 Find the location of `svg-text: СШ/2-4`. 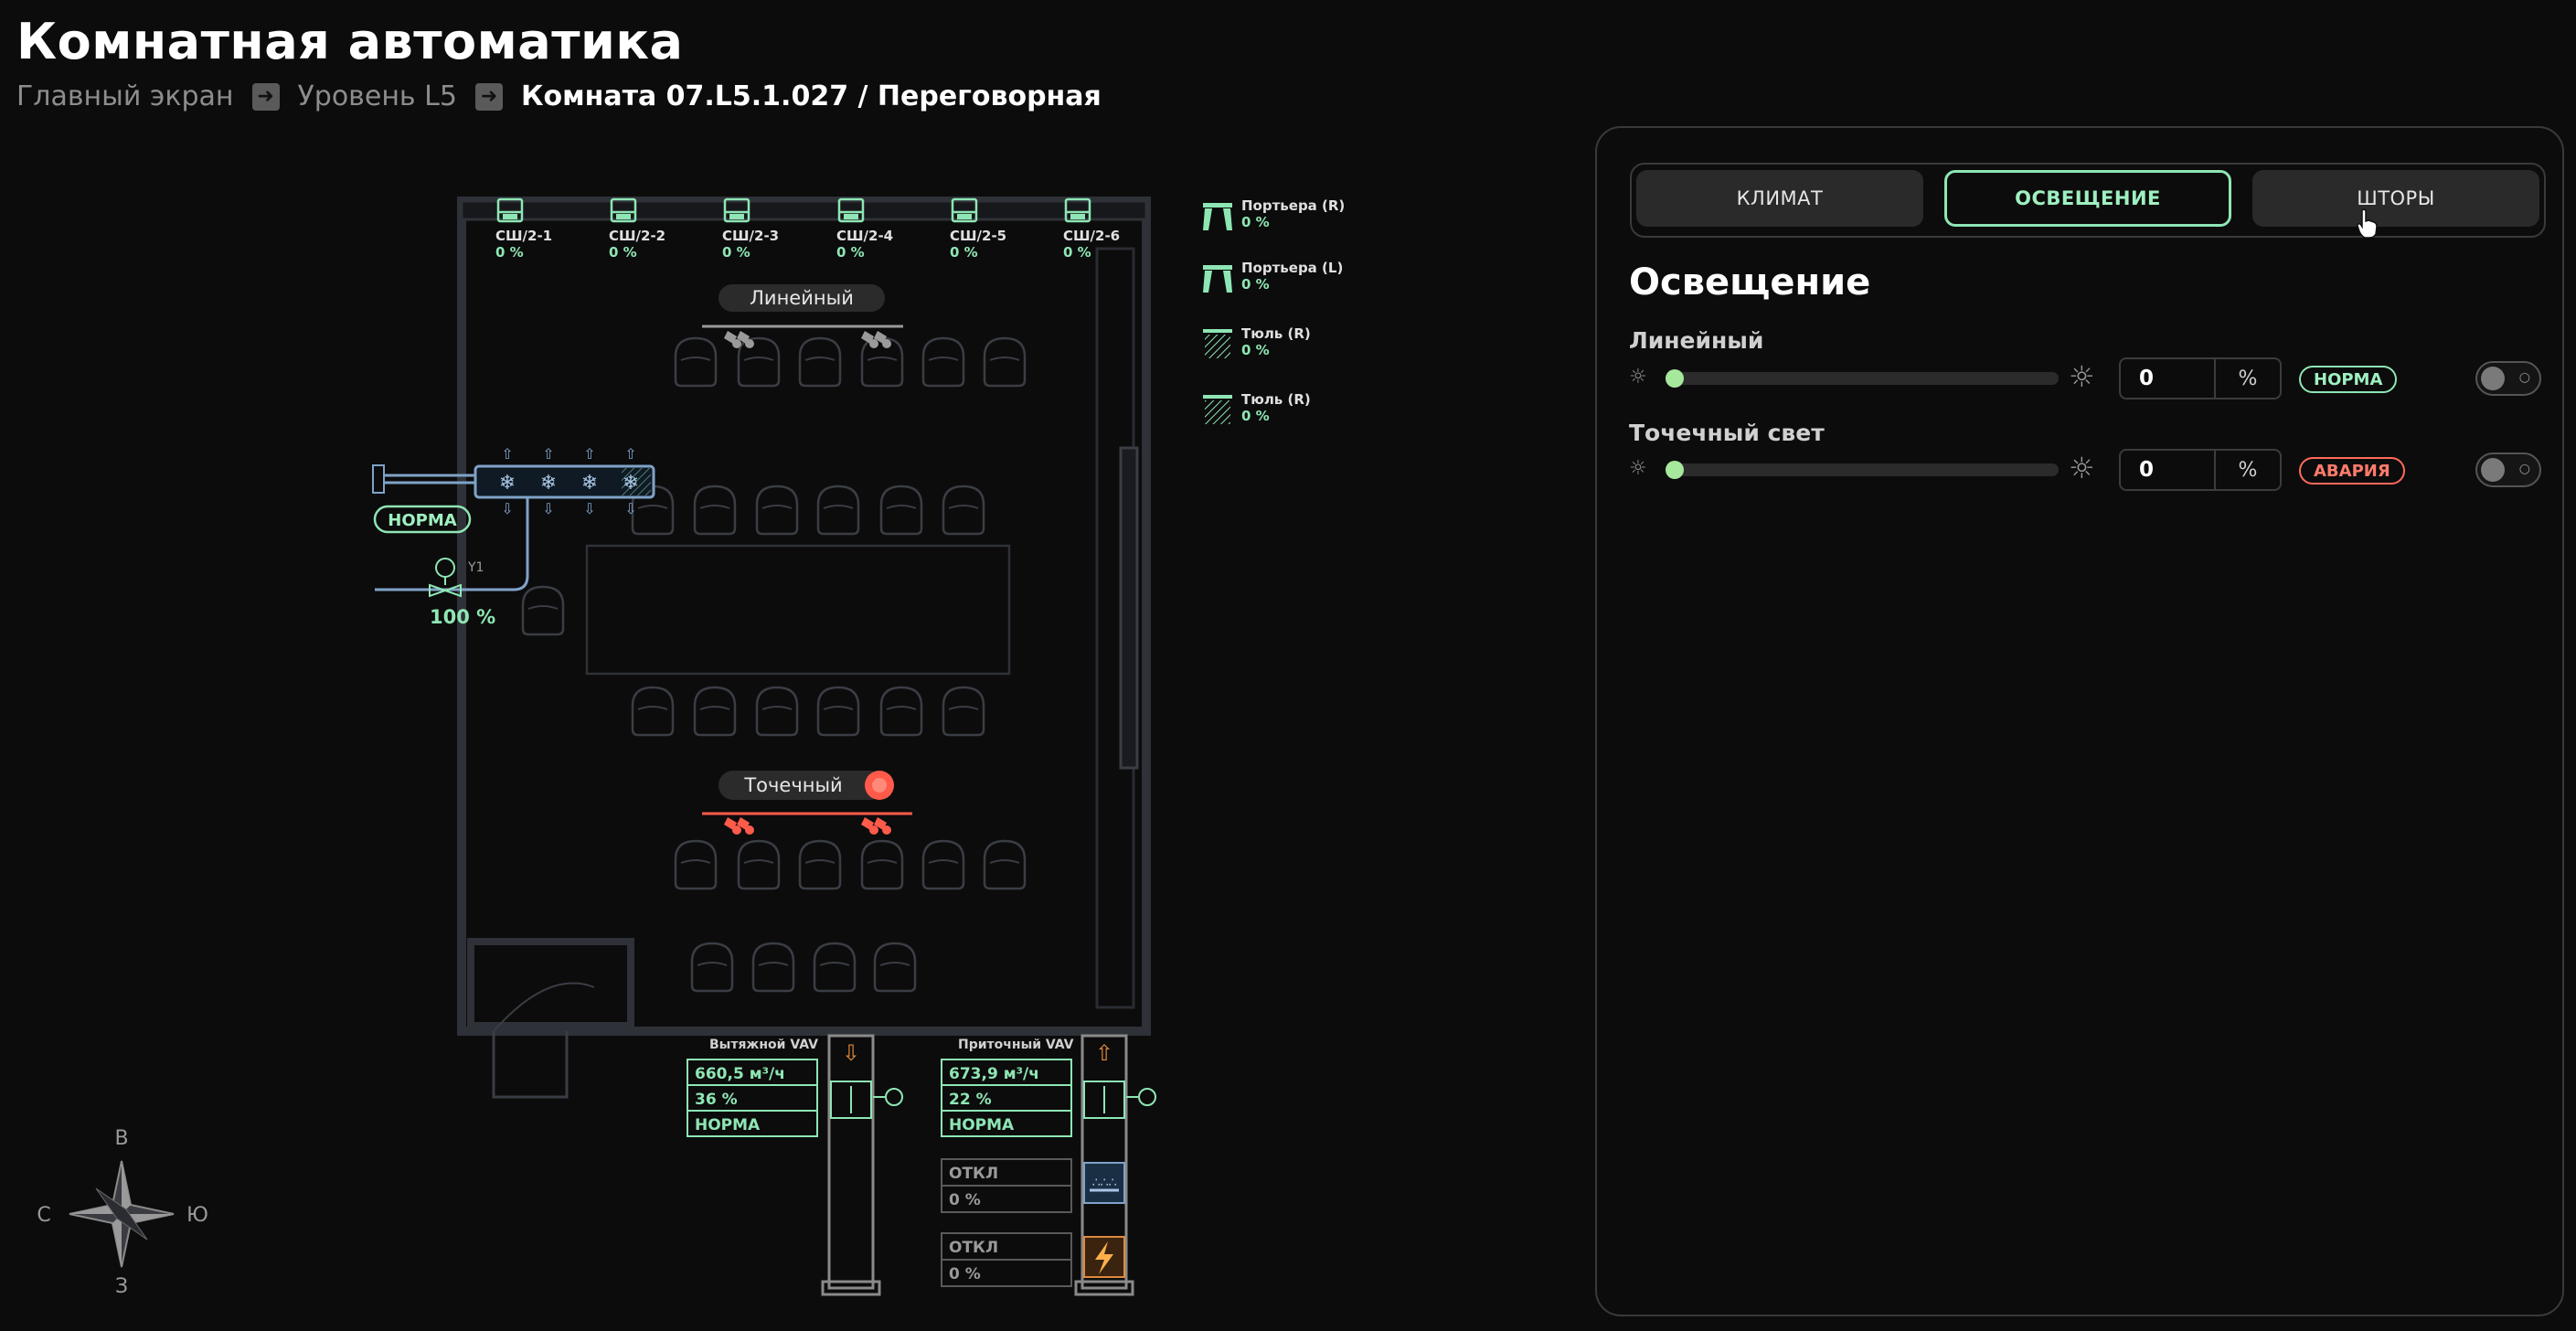

svg-text: СШ/2-4 is located at coordinates (864, 236).